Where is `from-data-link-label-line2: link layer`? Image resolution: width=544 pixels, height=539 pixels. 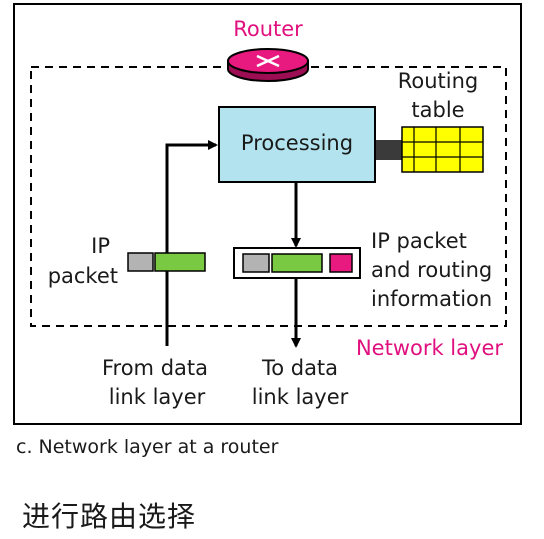 from-data-link-label-line2: link layer is located at coordinates (157, 397).